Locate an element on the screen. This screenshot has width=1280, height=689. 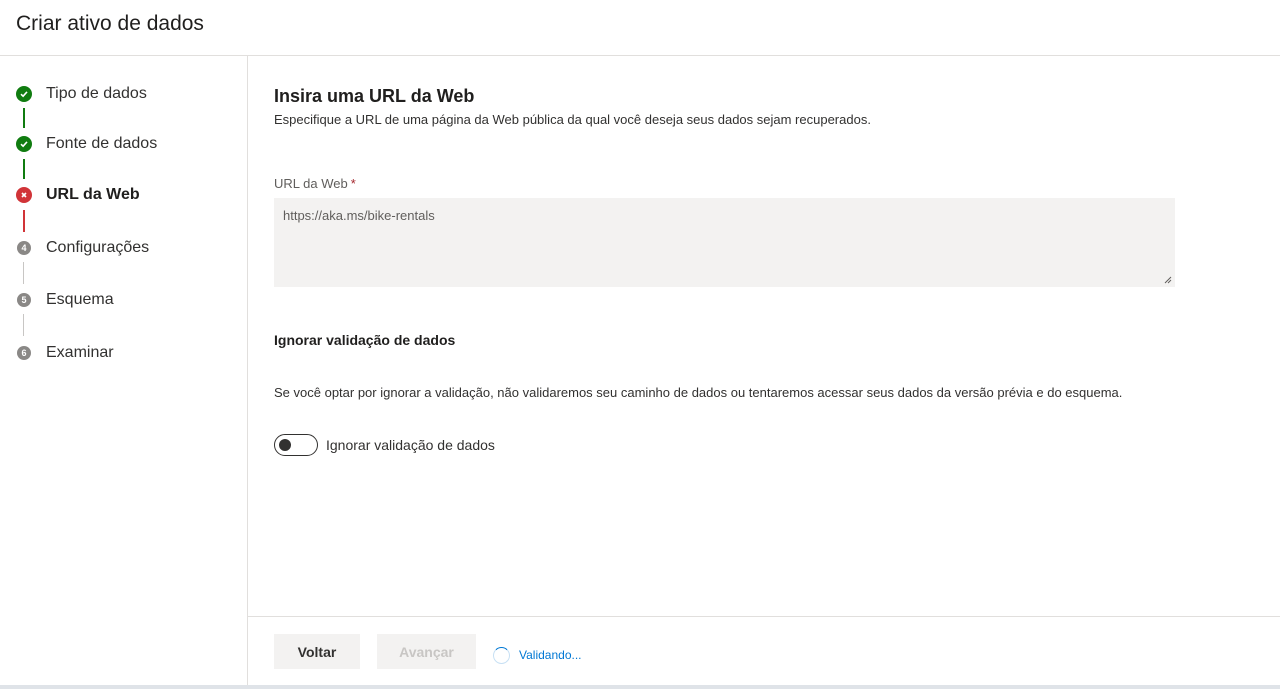
back-button: Voltar is located at coordinates (317, 651).